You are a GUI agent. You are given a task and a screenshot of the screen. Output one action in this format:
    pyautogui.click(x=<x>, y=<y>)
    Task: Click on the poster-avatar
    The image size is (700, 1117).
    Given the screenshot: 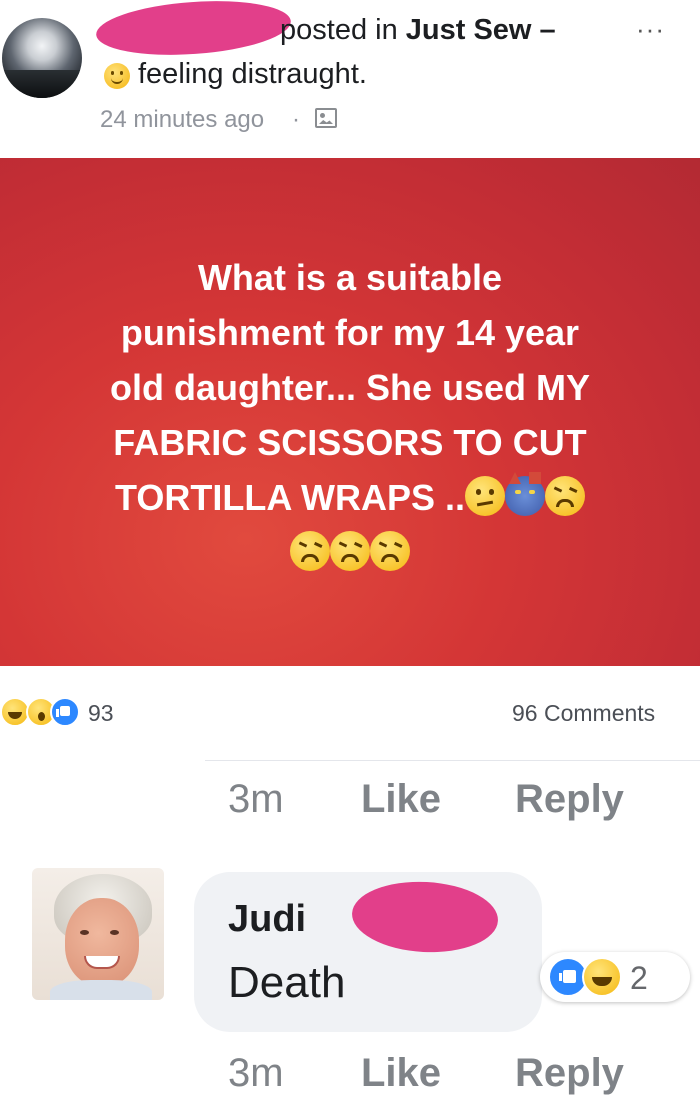 What is the action you would take?
    pyautogui.click(x=42, y=58)
    